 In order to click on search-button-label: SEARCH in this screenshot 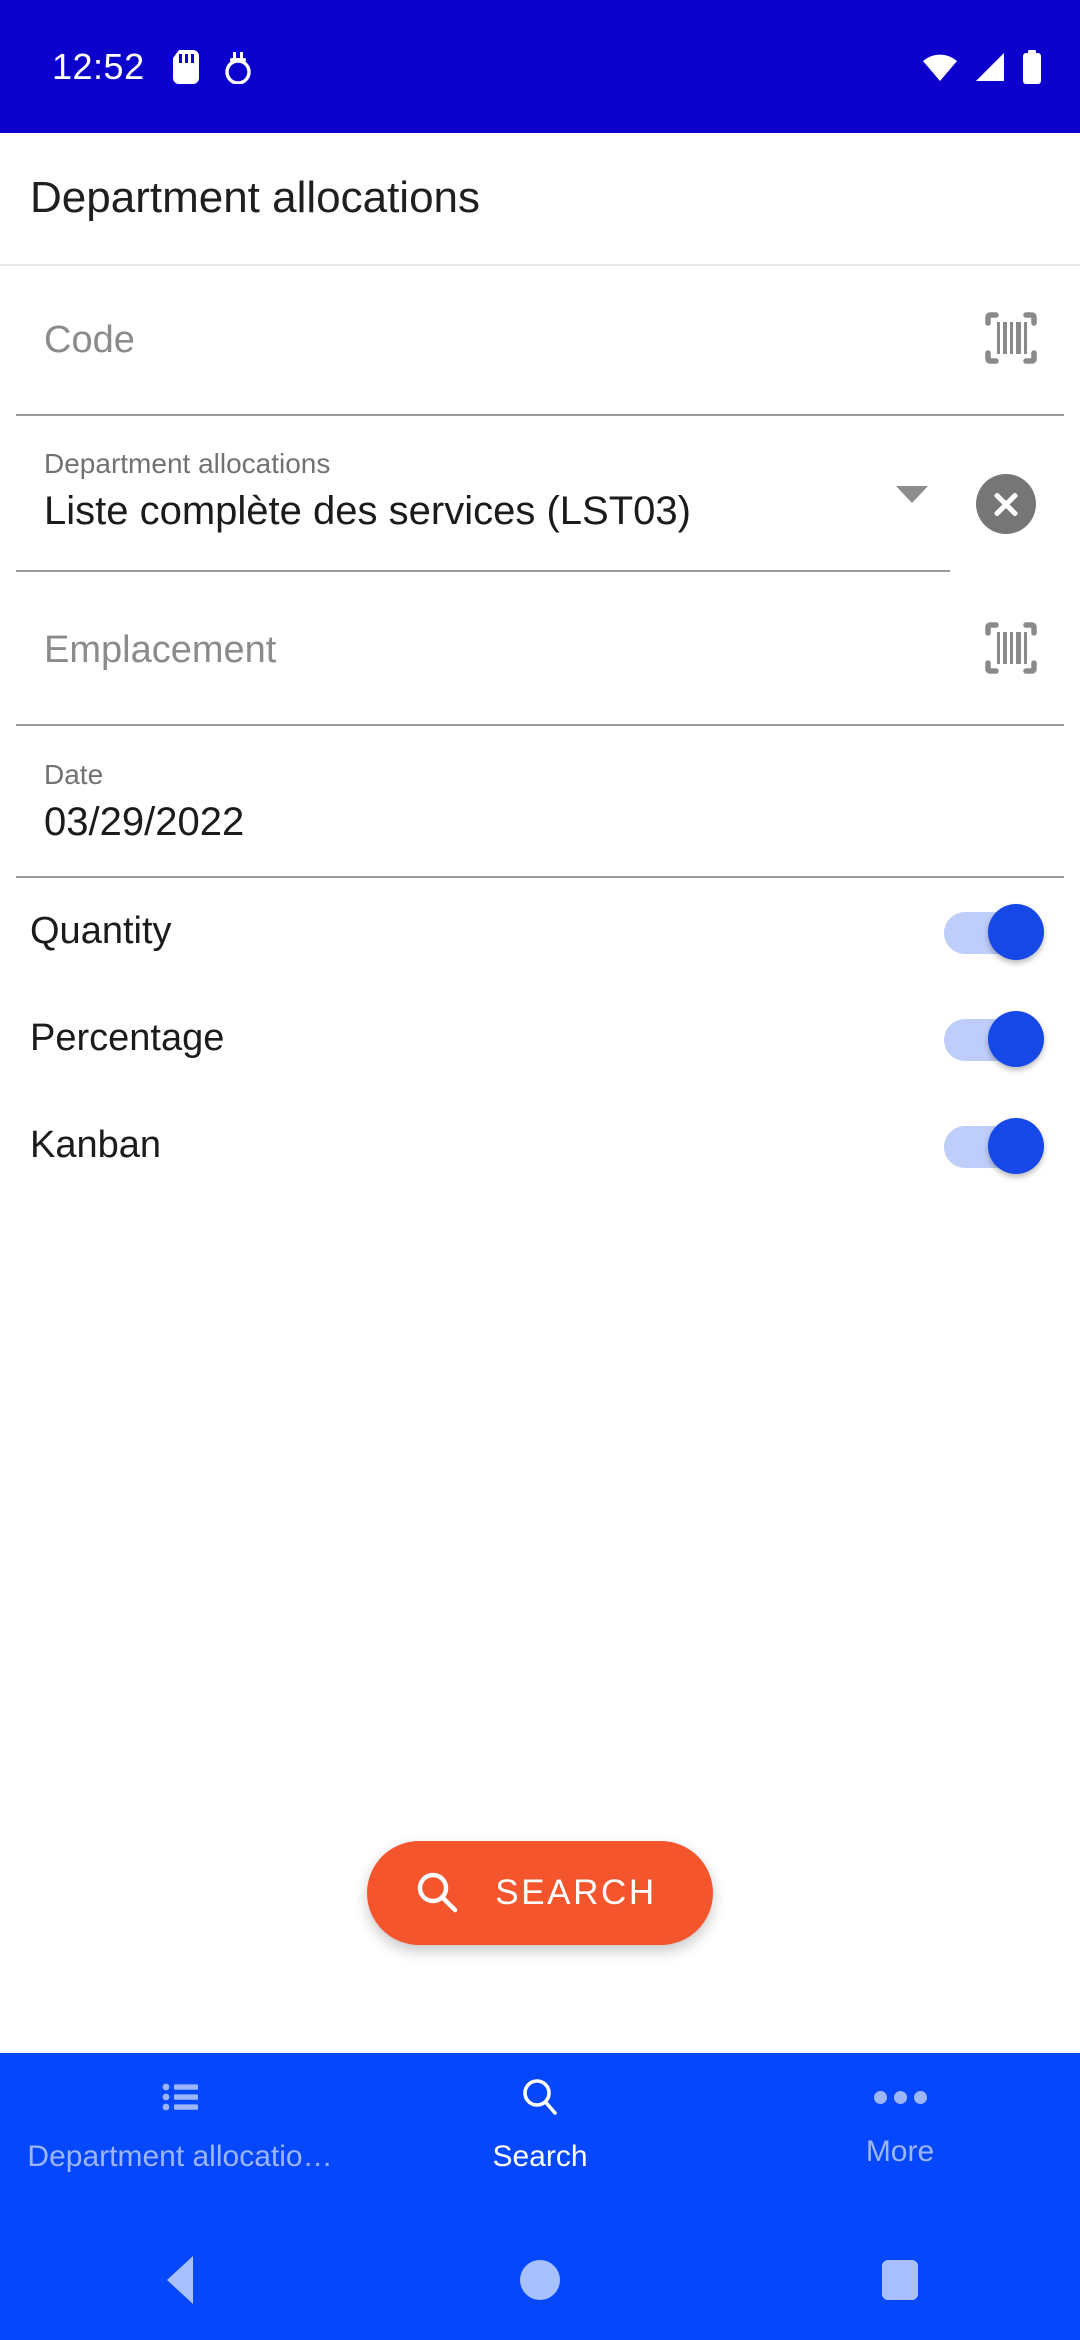, I will do `click(576, 1892)`.